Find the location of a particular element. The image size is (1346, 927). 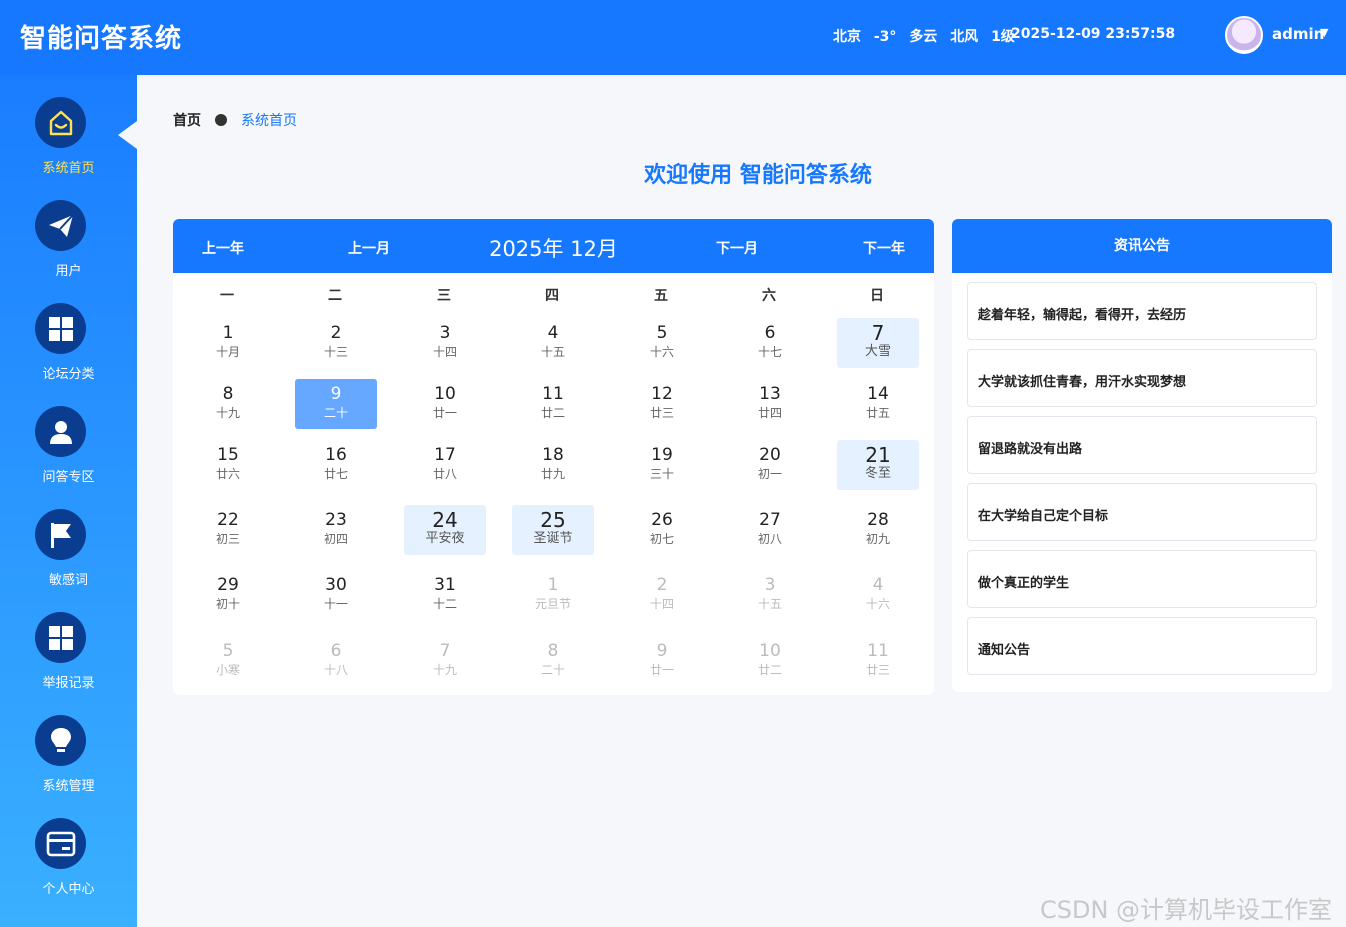

calendar-day: 30 十一 is located at coordinates (336, 595).